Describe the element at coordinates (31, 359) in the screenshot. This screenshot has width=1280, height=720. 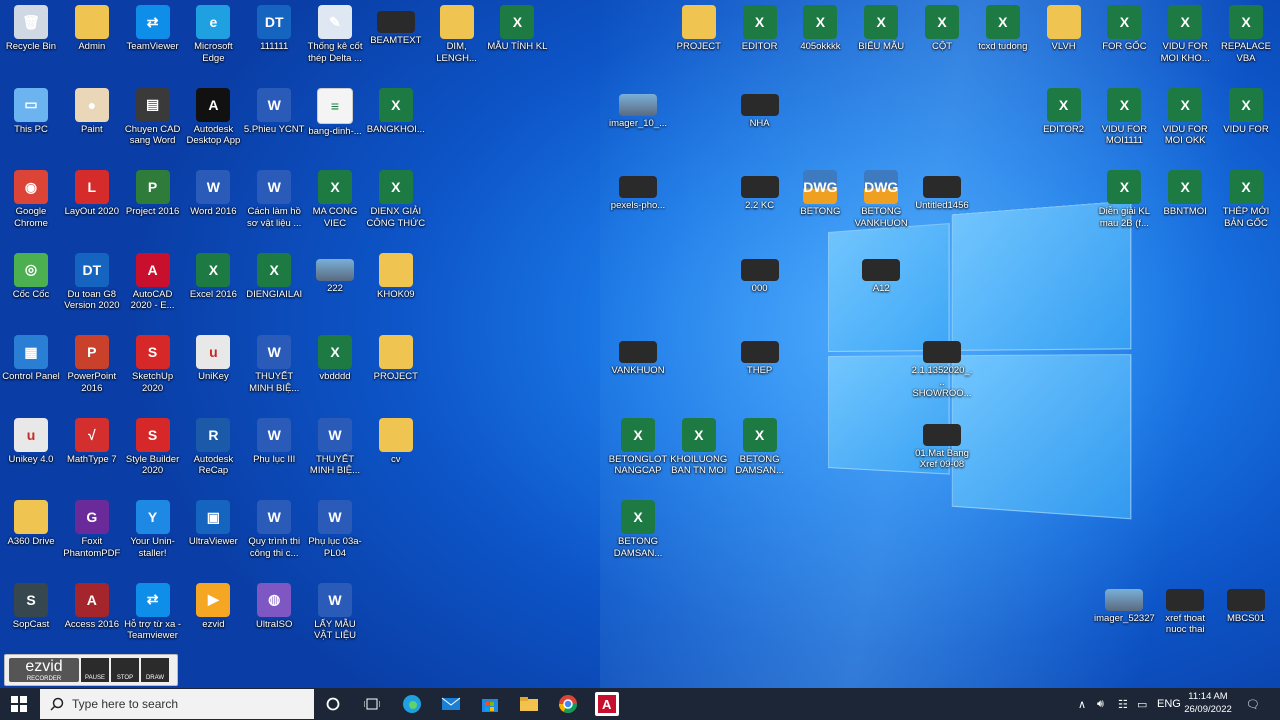
I see `desktop-icon: ▦ Control Panel` at that location.